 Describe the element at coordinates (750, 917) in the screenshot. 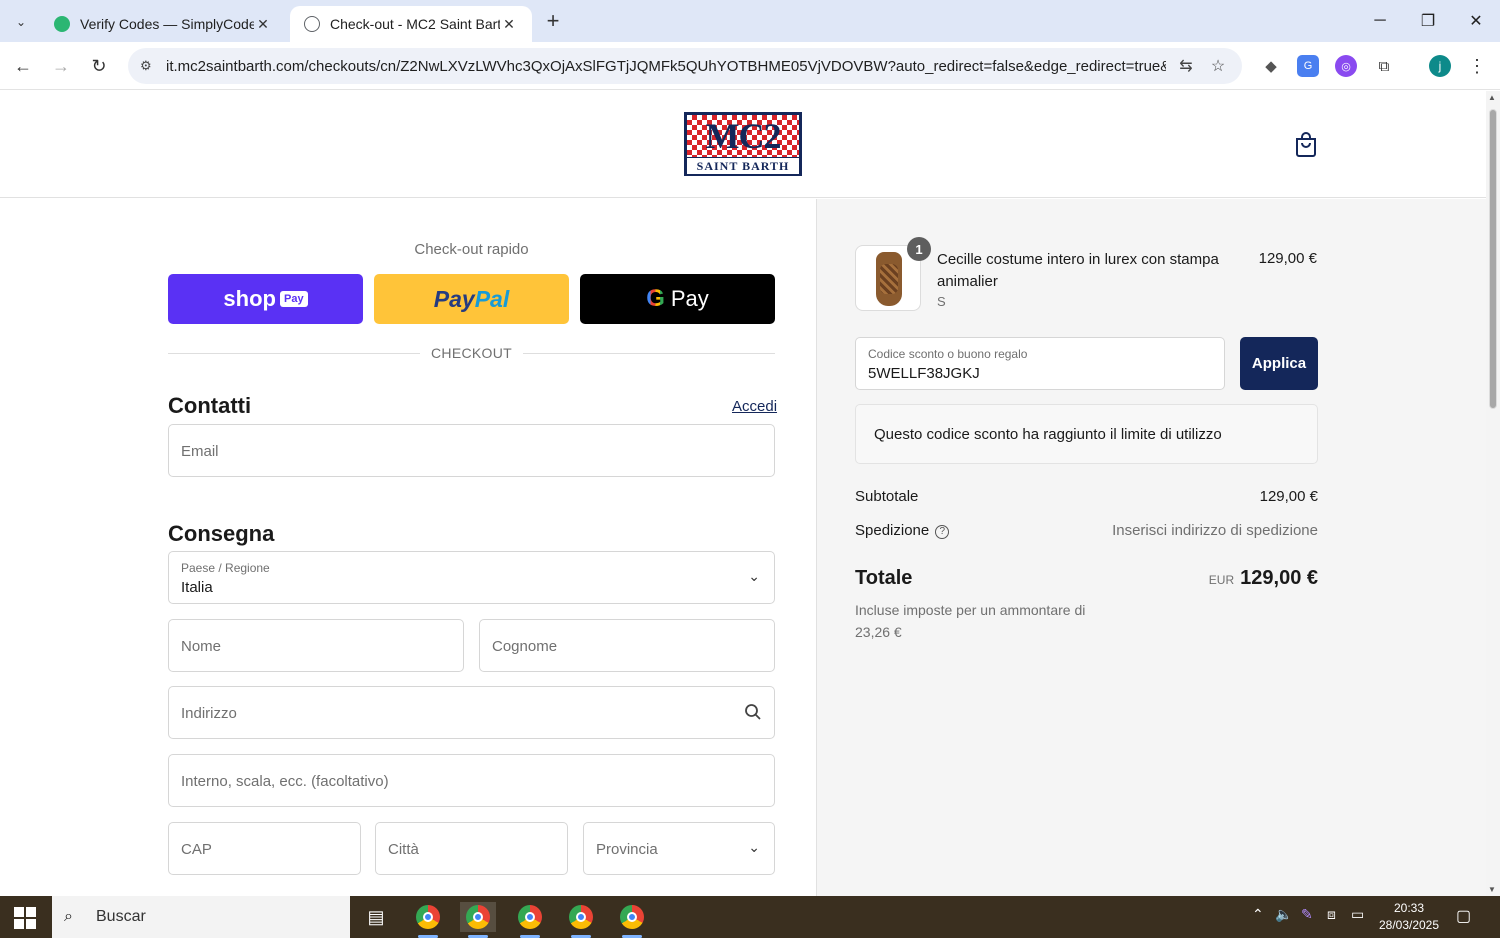

I see `windows-taskbar: ⌕ Buscar ▤ ⌃ 🔈 ✎ ⧈ ▭ 20:33 28/03/2025 ▢` at that location.